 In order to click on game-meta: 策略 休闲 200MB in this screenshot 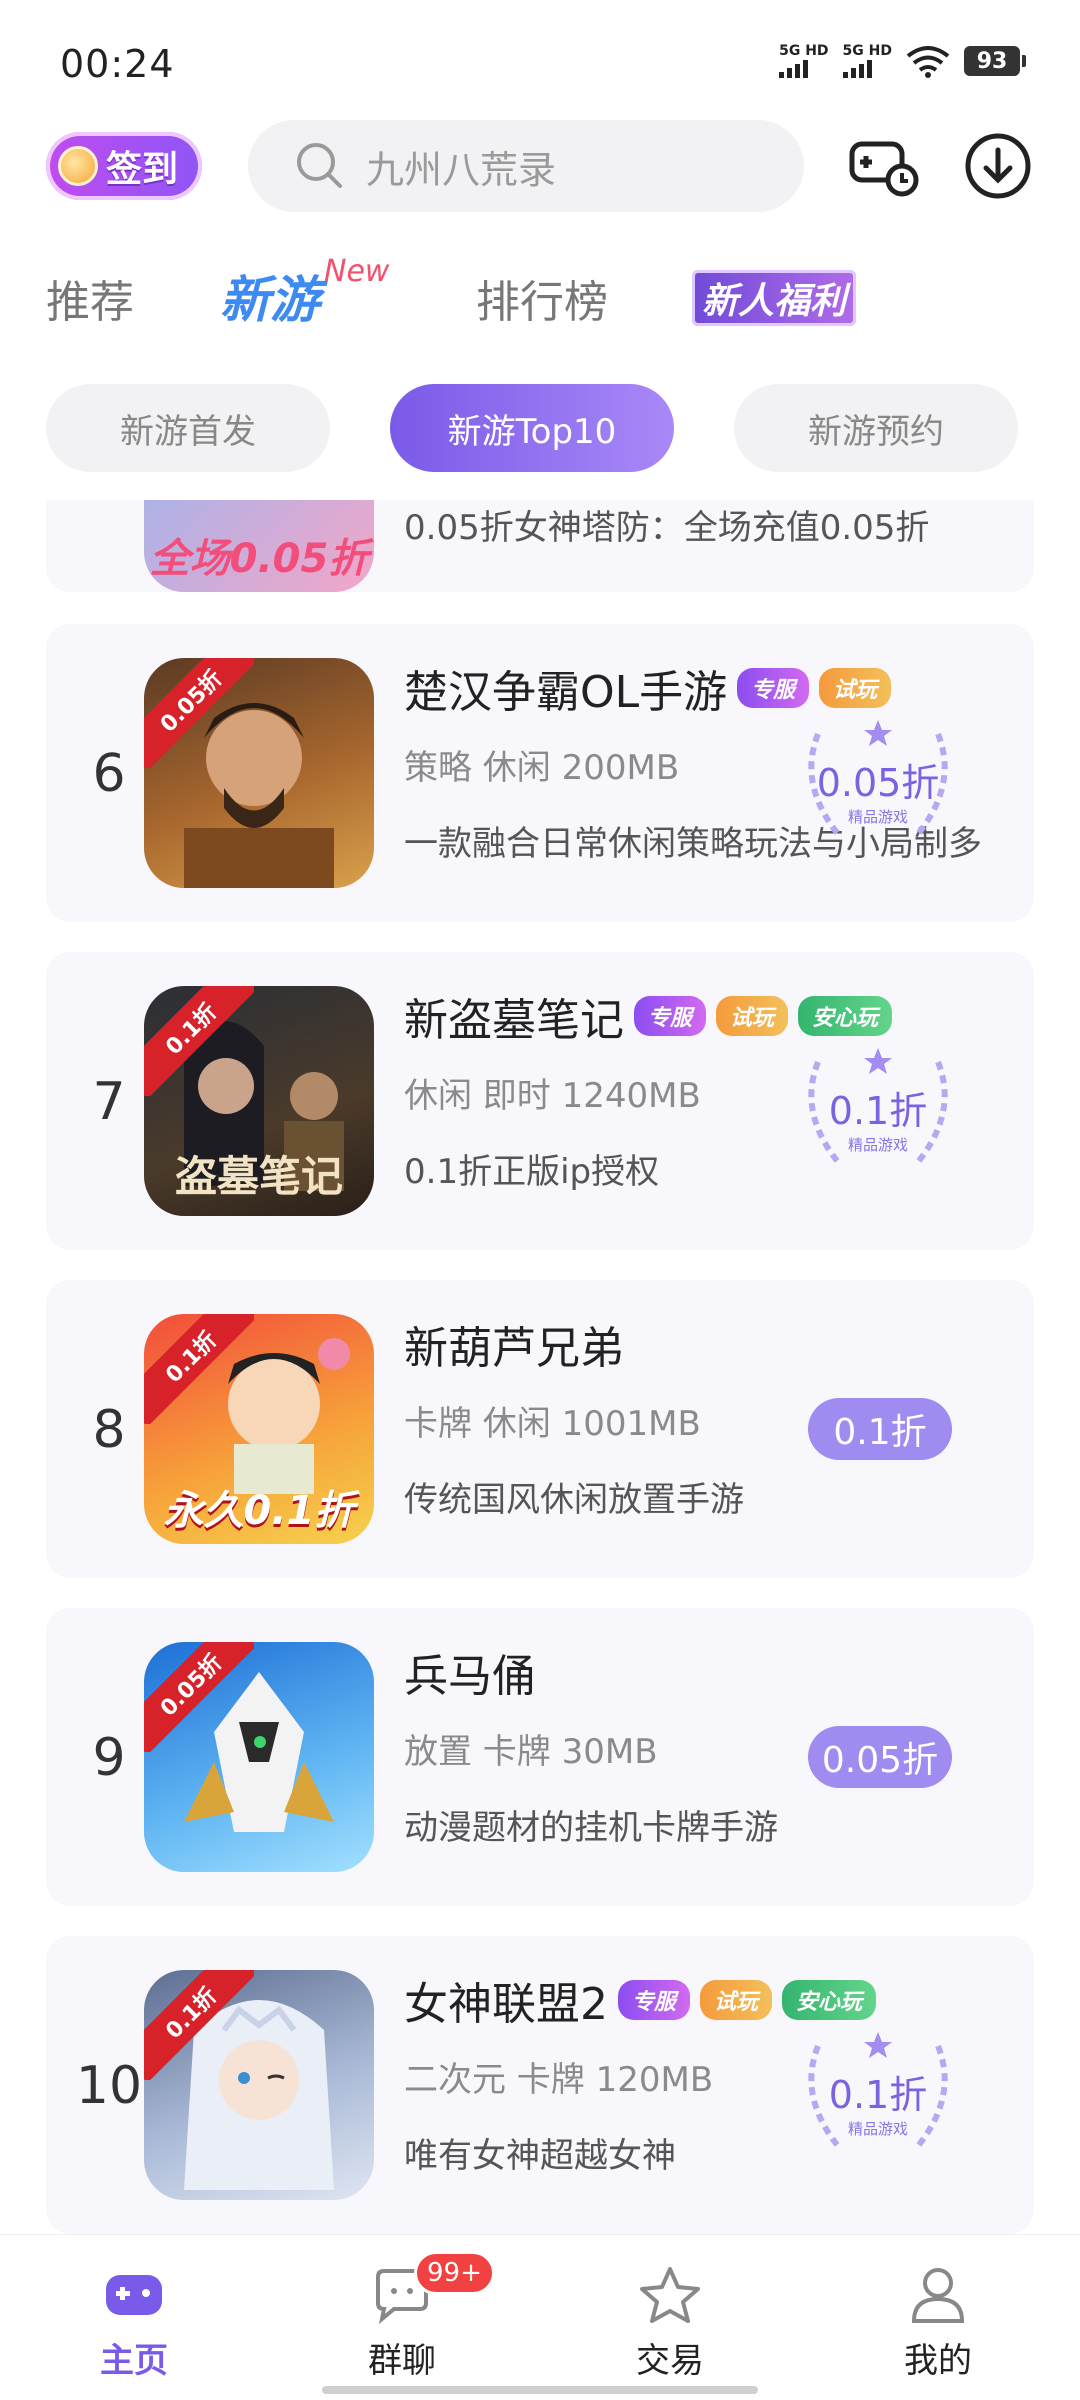, I will do `click(542, 768)`.